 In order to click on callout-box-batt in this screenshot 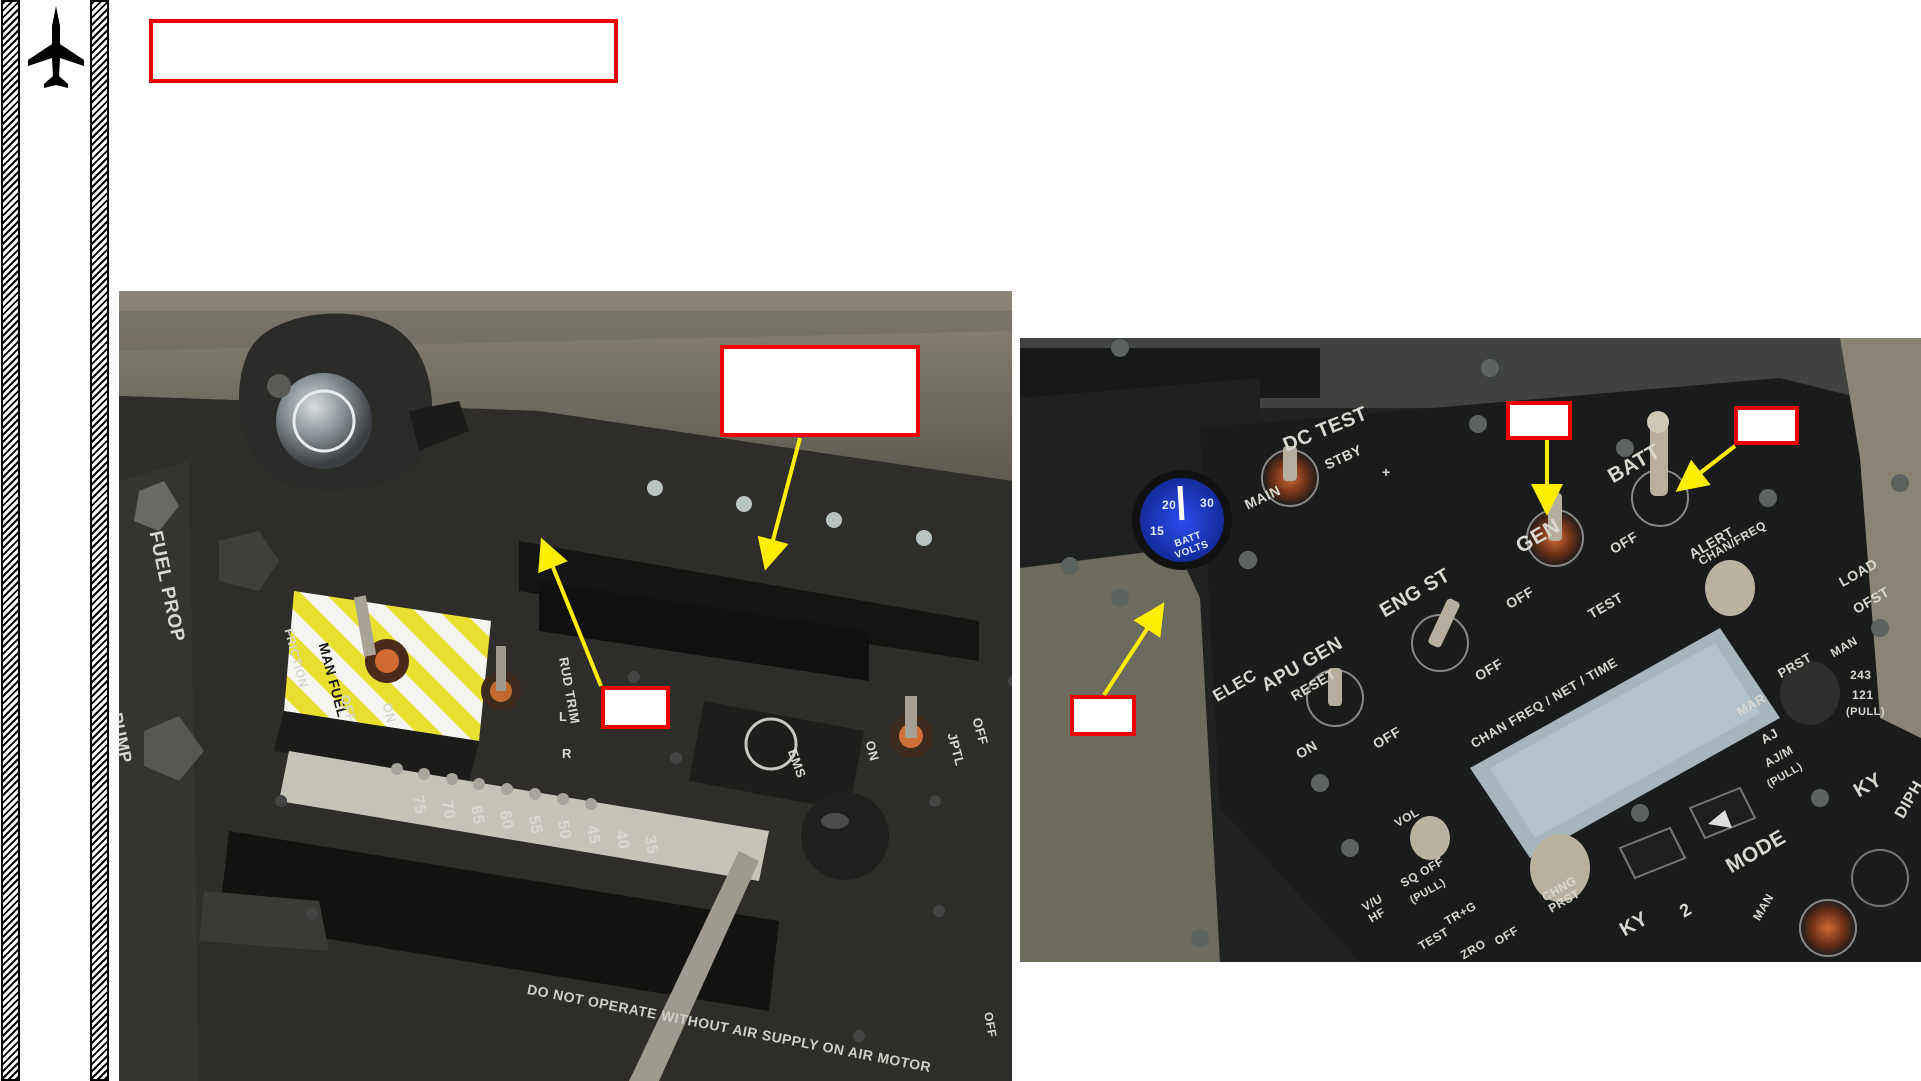, I will do `click(1766, 425)`.